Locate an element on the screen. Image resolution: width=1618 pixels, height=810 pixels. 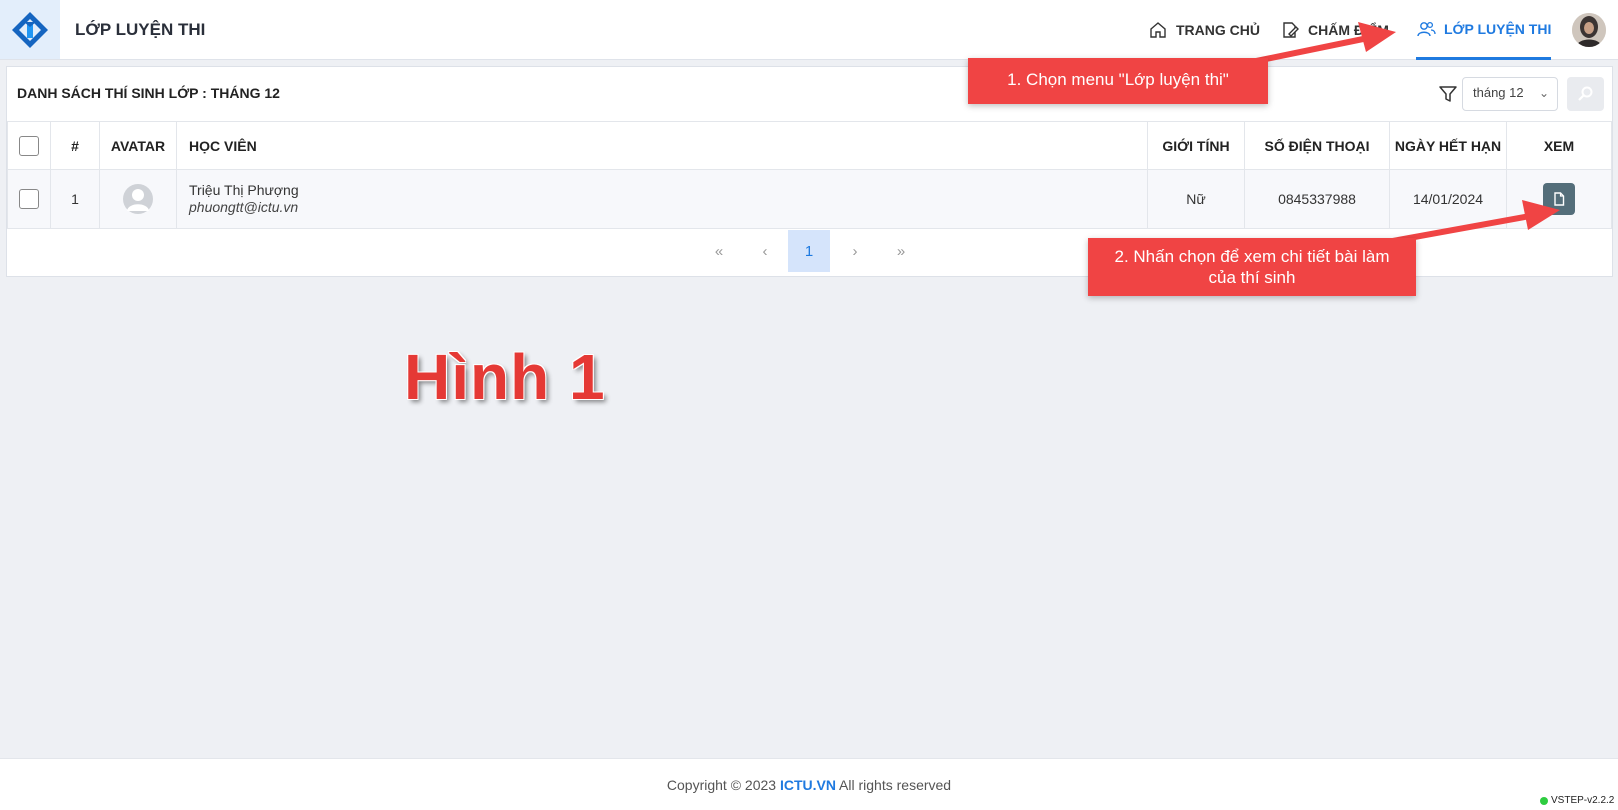
nav-grading: CHẤM ĐIỂM is located at coordinates (1334, 30).